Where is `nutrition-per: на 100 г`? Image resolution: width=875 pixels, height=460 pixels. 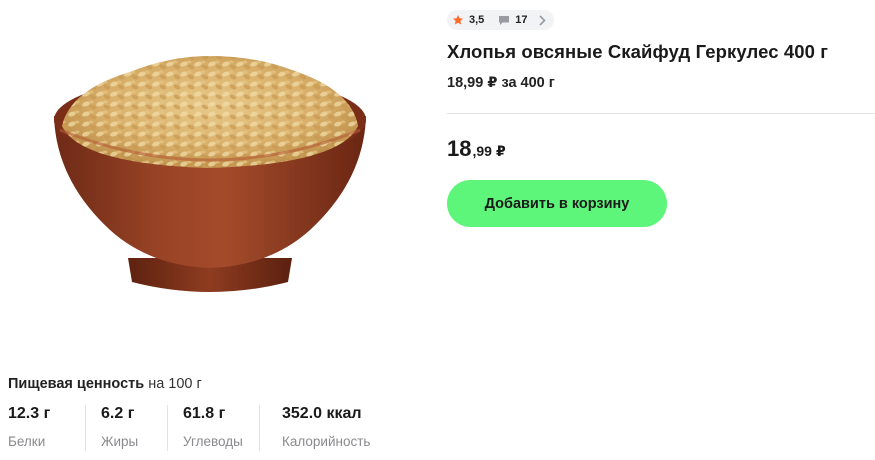 nutrition-per: на 100 г is located at coordinates (175, 384).